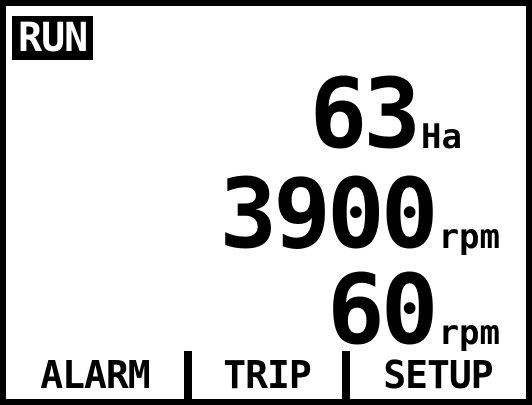  I want to click on reading-2-unit: rpm, so click(469, 237).